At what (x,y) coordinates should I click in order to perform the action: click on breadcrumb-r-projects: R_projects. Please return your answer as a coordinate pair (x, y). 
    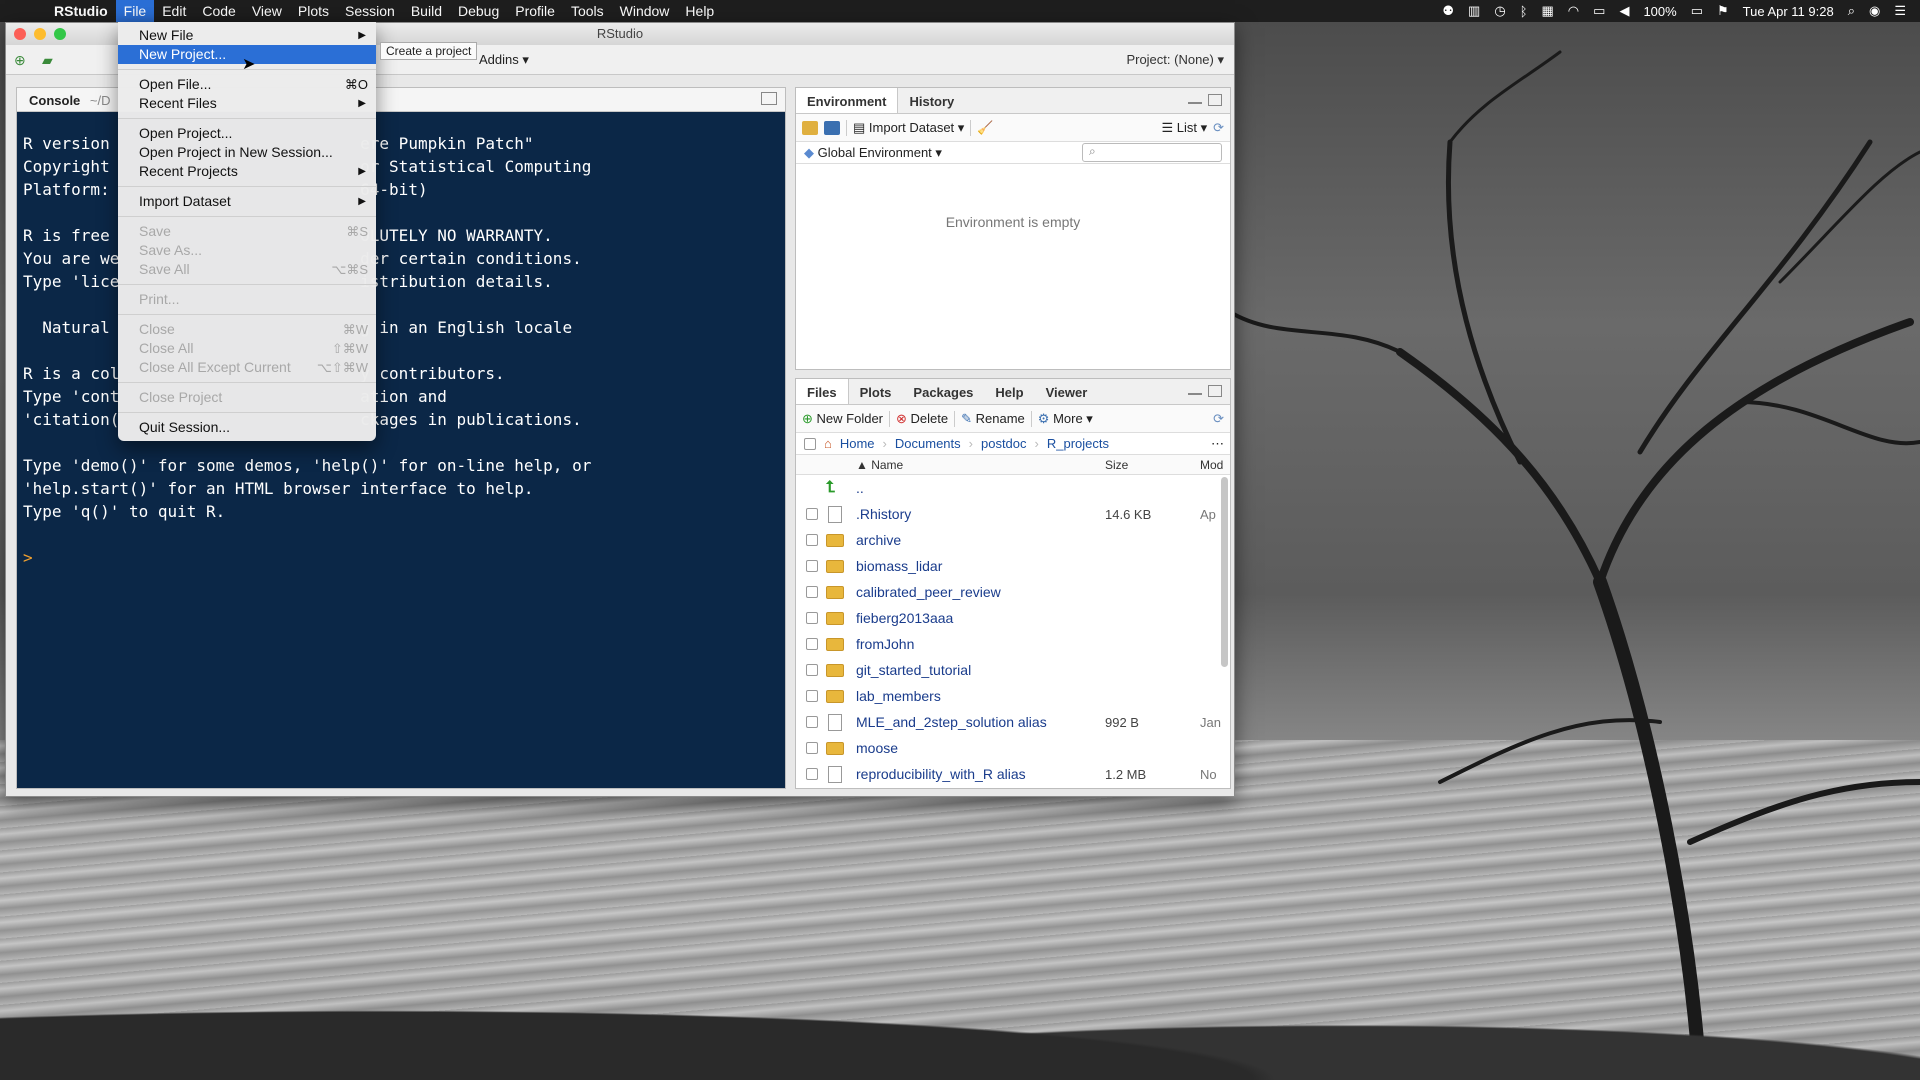
    Looking at the image, I should click on (1078, 443).